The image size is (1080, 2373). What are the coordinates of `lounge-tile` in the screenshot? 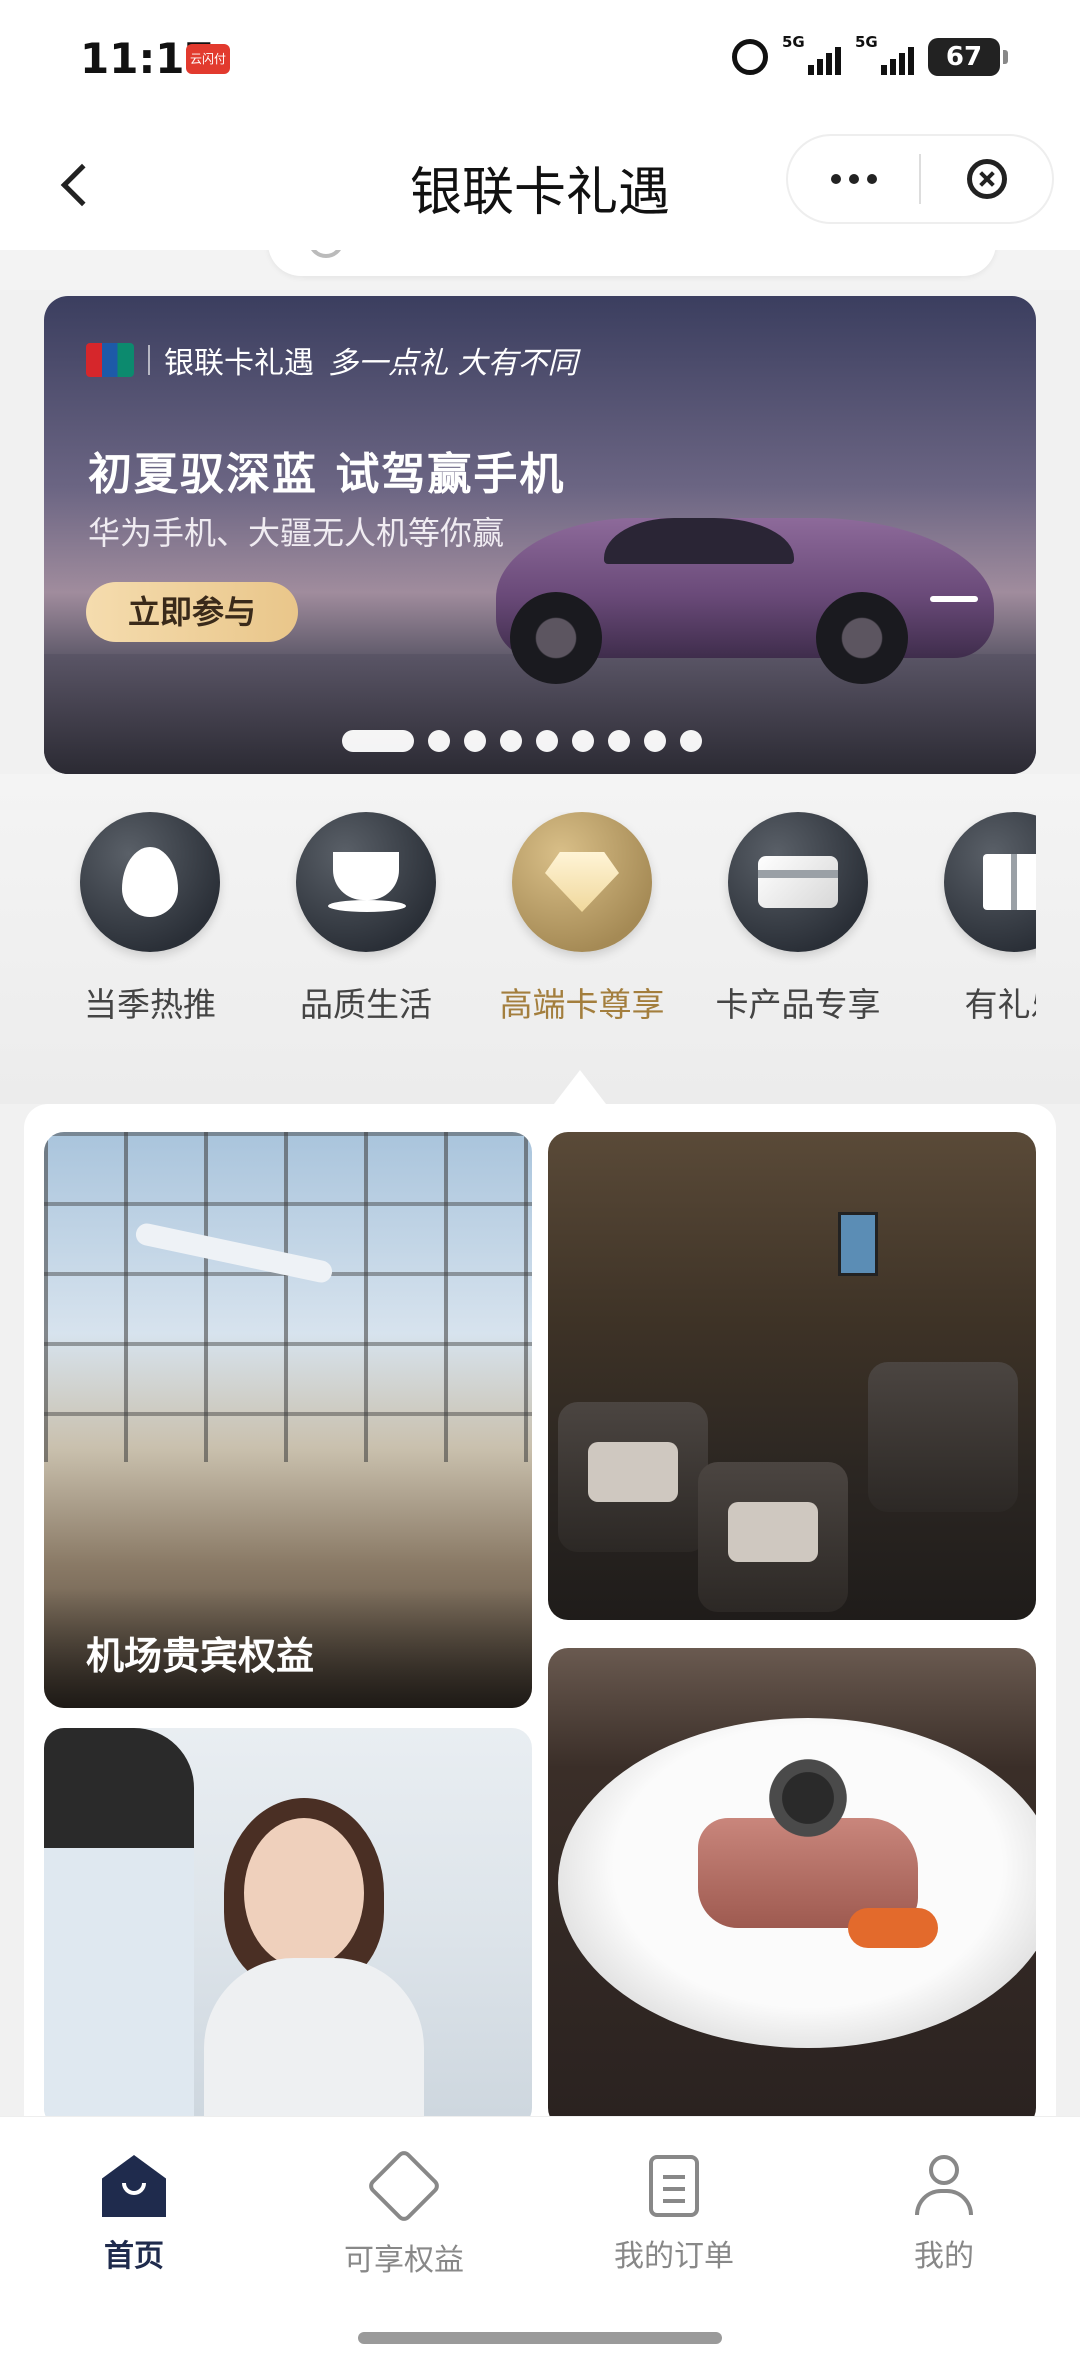 It's located at (792, 1376).